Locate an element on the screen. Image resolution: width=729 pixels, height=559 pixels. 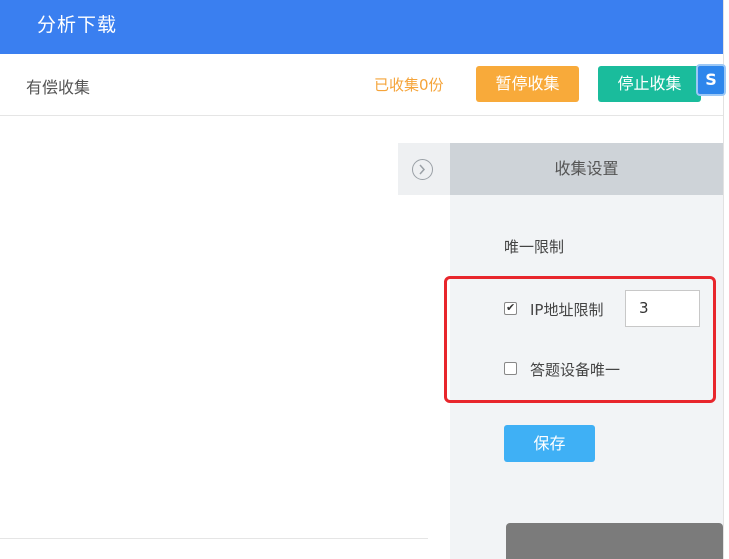
bottom-dark-panel is located at coordinates (614, 541).